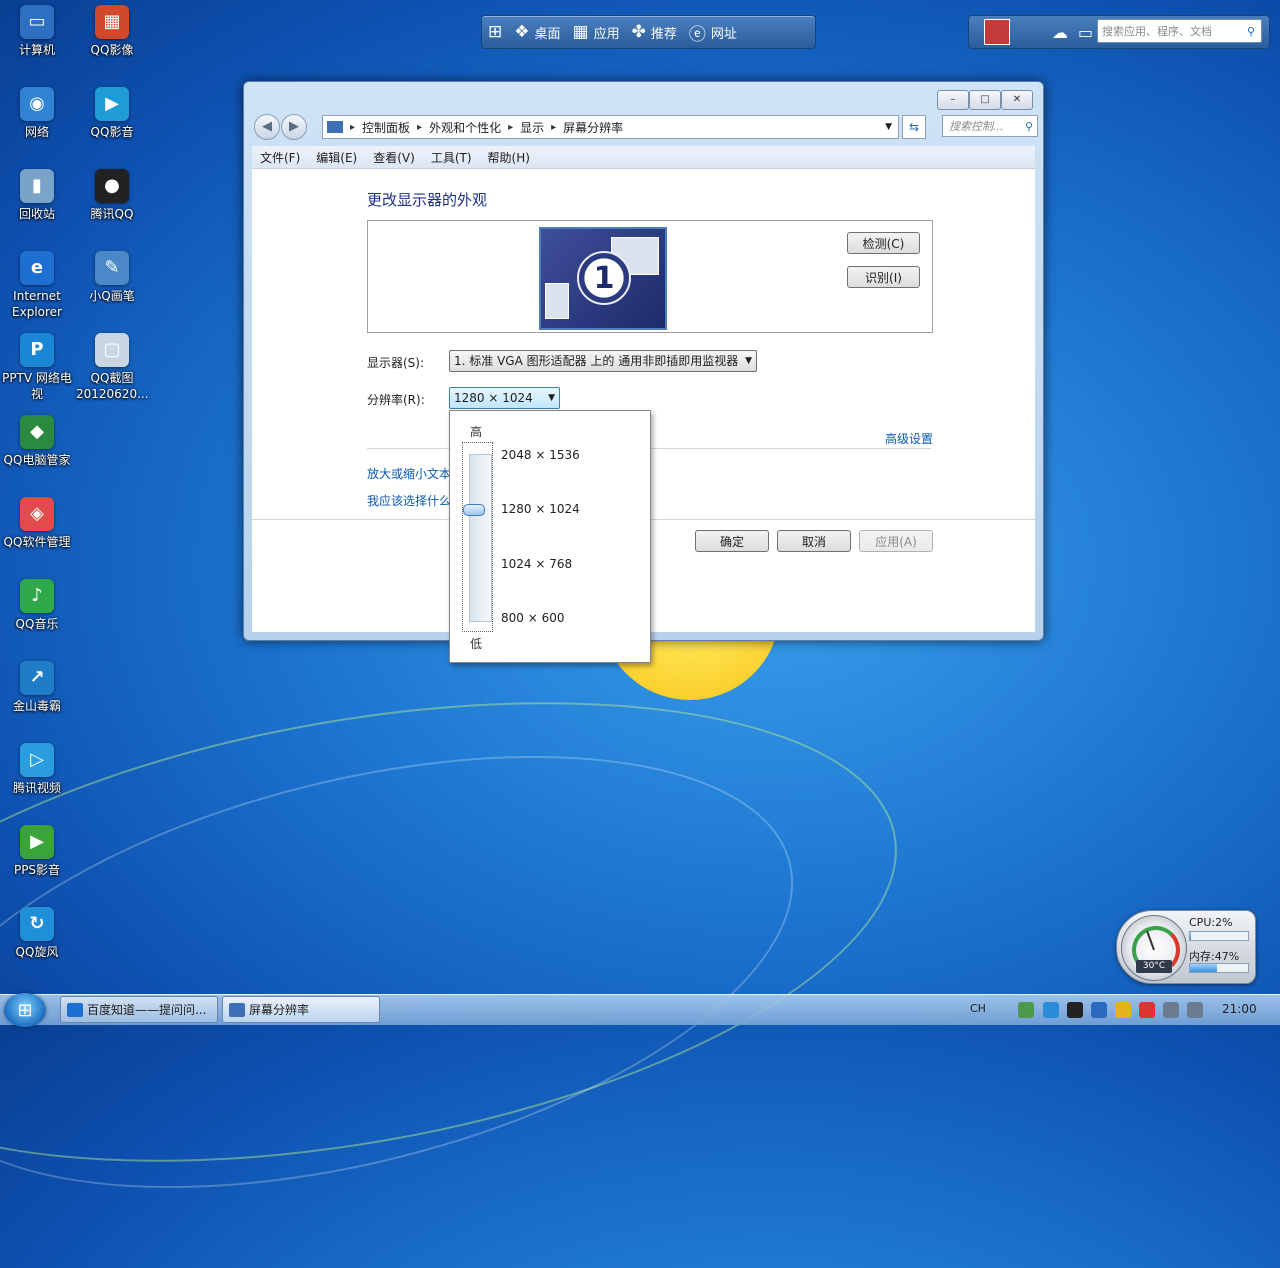 This screenshot has width=1280, height=1268. What do you see at coordinates (888, 127) in the screenshot?
I see `address-dropdown-icon: ▼` at bounding box center [888, 127].